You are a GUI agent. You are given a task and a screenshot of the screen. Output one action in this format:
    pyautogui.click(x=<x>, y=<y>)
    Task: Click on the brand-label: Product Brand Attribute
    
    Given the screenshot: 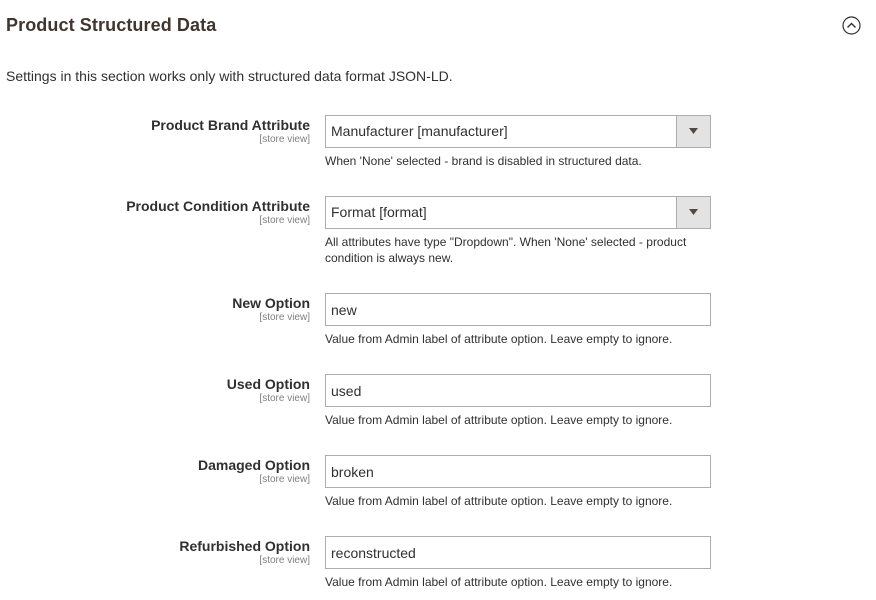 What is the action you would take?
    pyautogui.click(x=230, y=125)
    